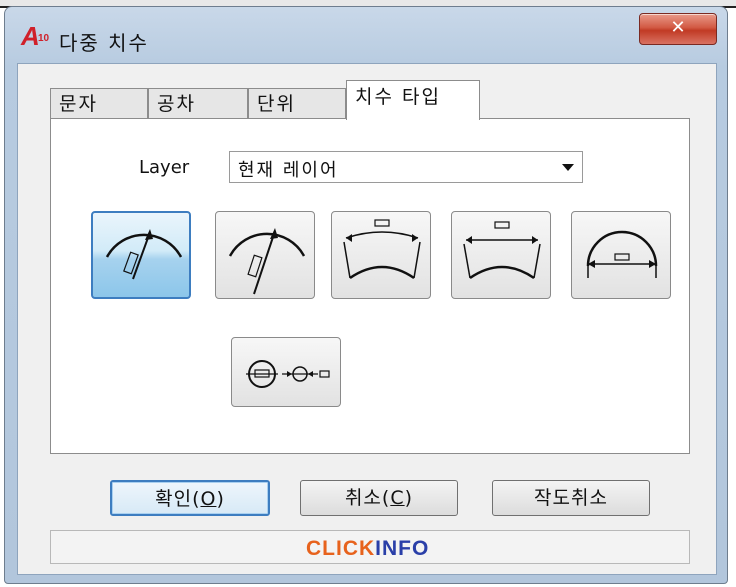 The image size is (736, 587). What do you see at coordinates (164, 167) in the screenshot?
I see `layer-label: Layer` at bounding box center [164, 167].